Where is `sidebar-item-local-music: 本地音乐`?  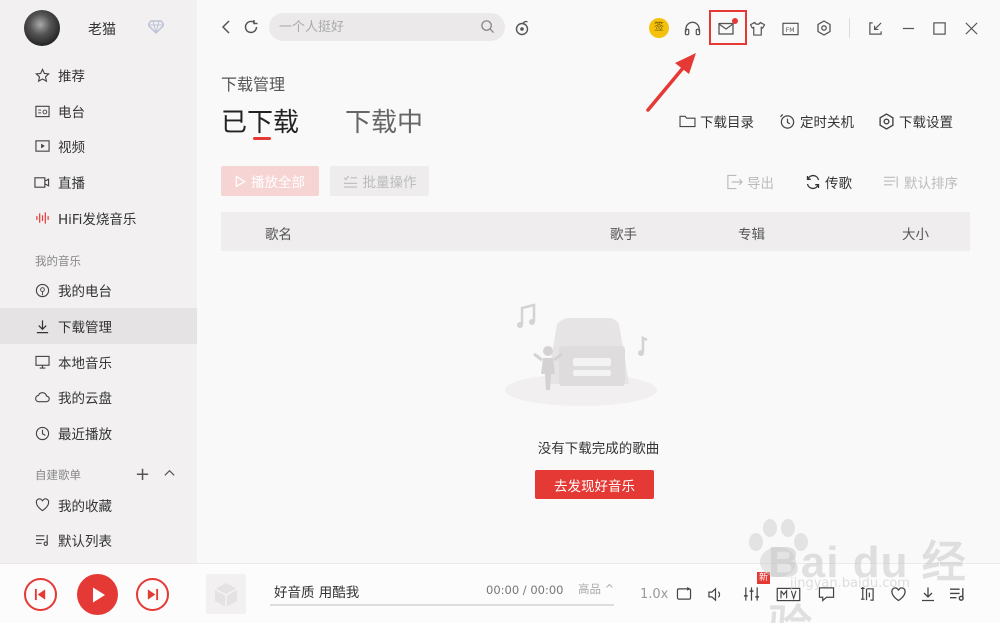 sidebar-item-local-music: 本地音乐 is located at coordinates (98, 362).